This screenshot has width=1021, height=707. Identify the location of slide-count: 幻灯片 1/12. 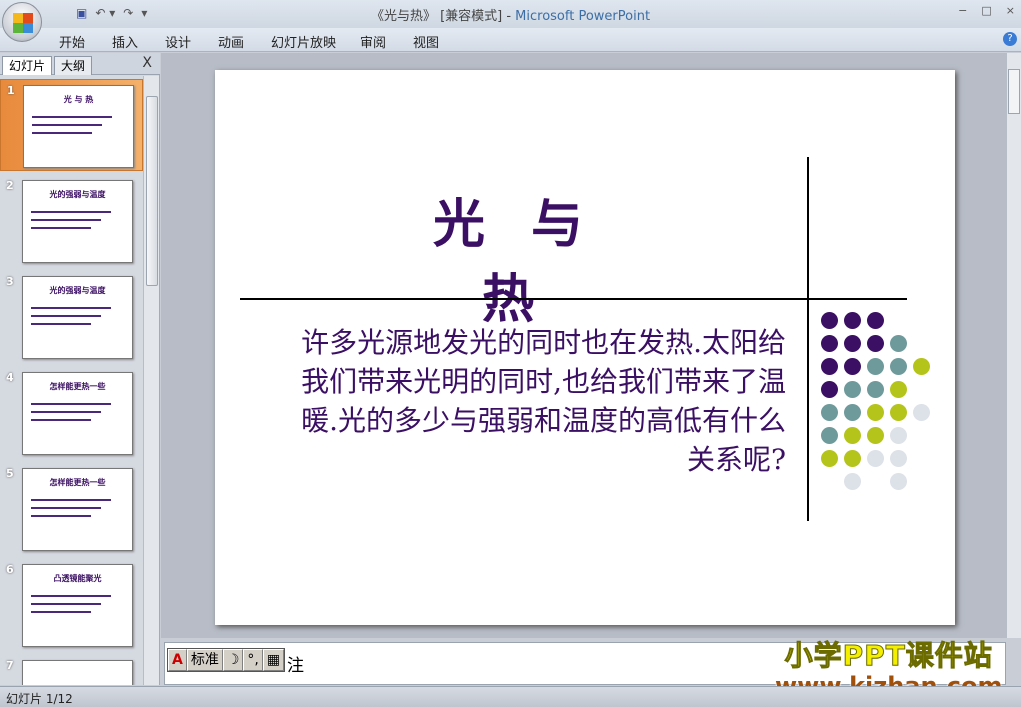
(39, 699).